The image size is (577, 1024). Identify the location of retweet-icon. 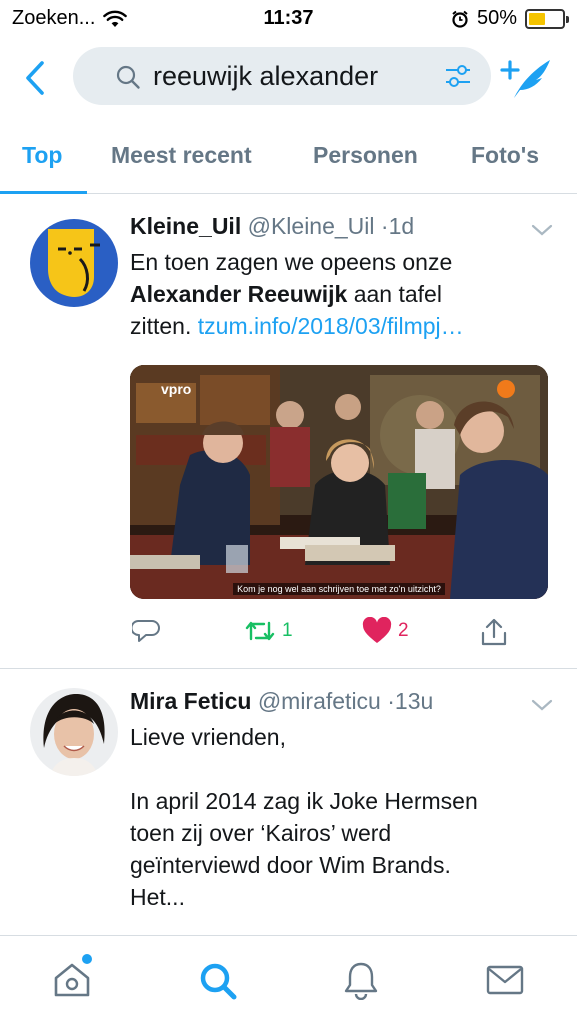
(260, 631).